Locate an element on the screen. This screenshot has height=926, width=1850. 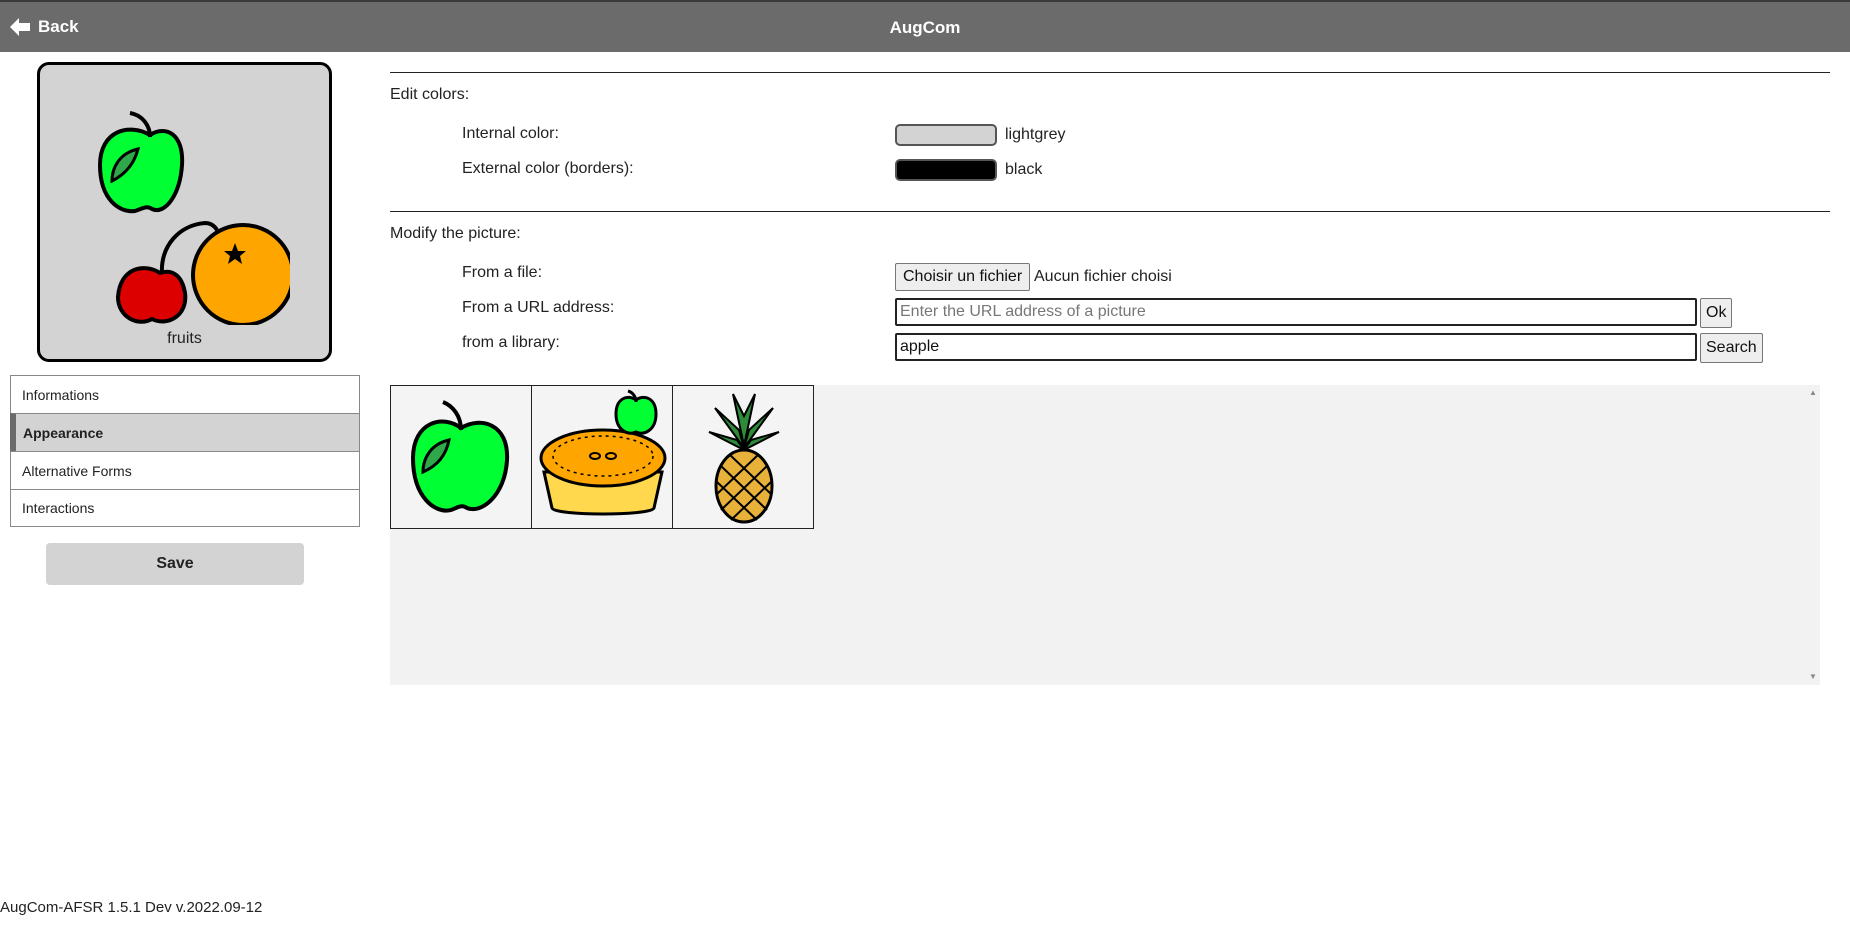
edit-colors-title: Edit colors: is located at coordinates (430, 94).